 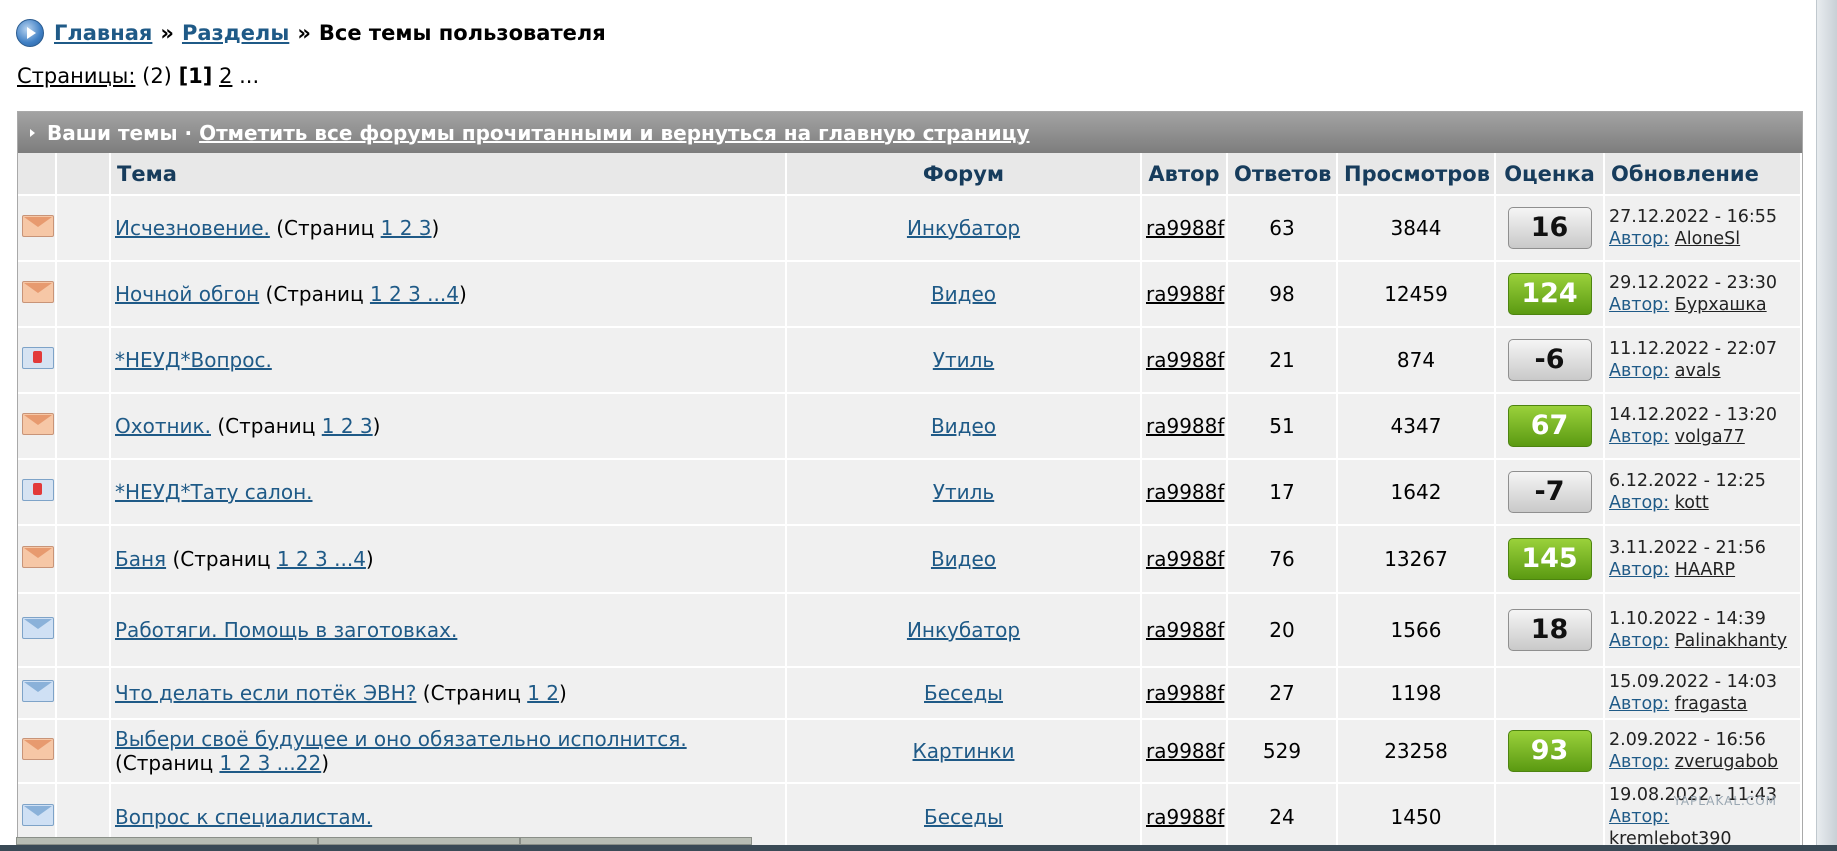 I want to click on rating-badge: -7, so click(x=1549, y=492).